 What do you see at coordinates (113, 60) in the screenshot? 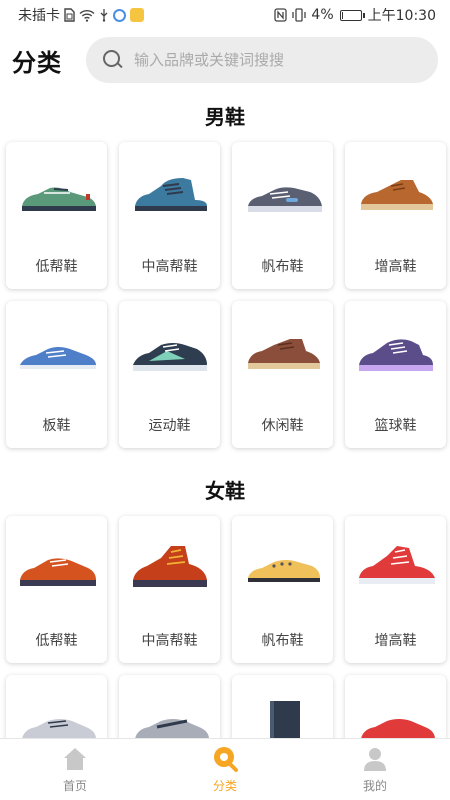
I see `search-icon` at bounding box center [113, 60].